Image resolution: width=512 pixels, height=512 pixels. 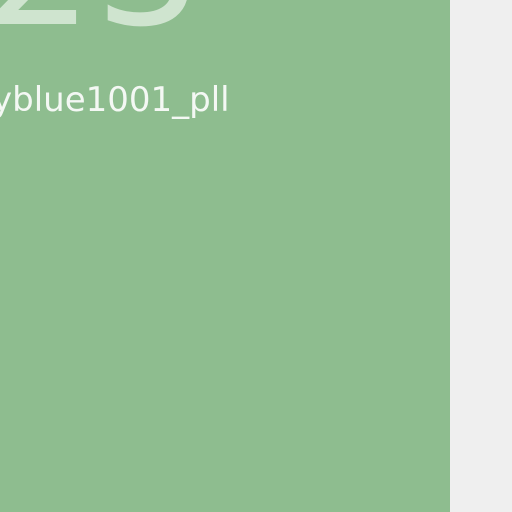 I want to click on tile-label: yblue1001_pll, so click(x=115, y=100).